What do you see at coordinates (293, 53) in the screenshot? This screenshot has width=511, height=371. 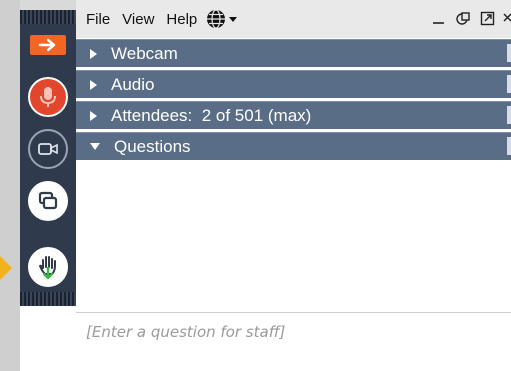 I see `section-webcam: Webcam` at bounding box center [293, 53].